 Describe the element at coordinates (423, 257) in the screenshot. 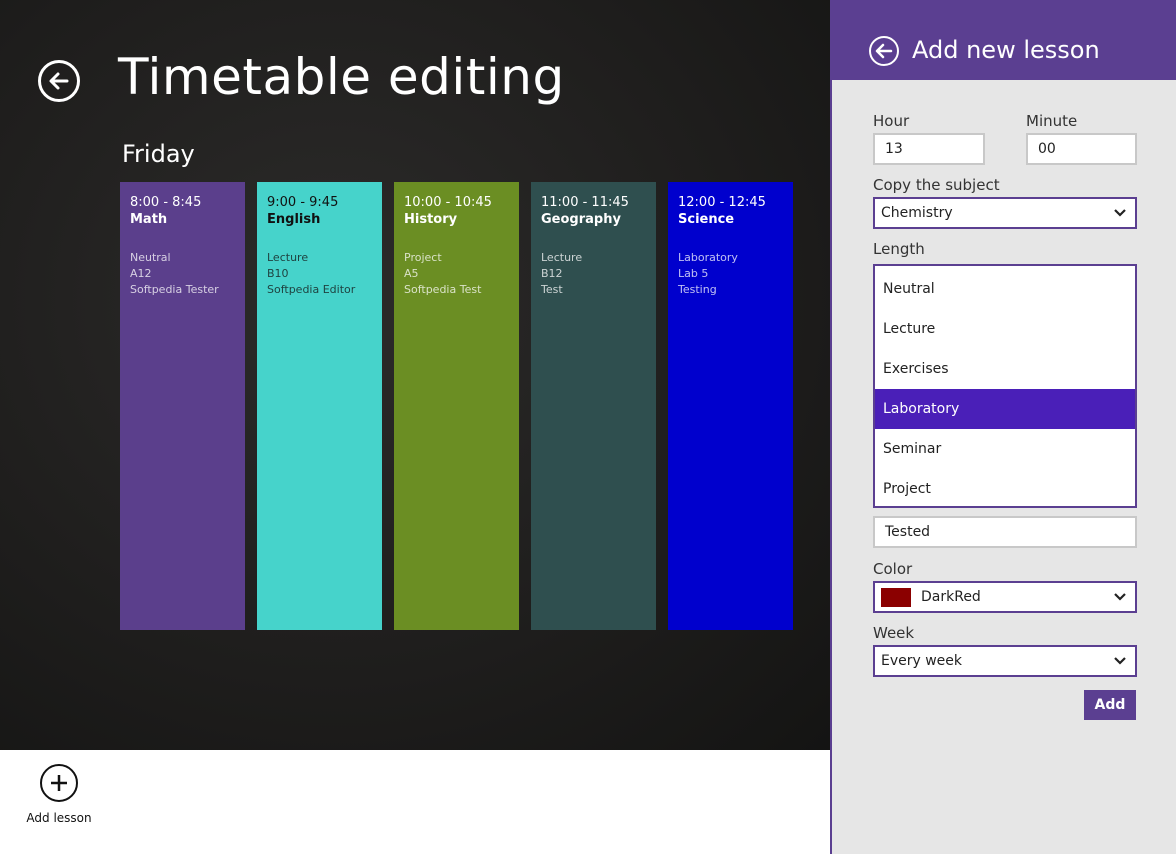

I see `lesson-type: Project` at that location.